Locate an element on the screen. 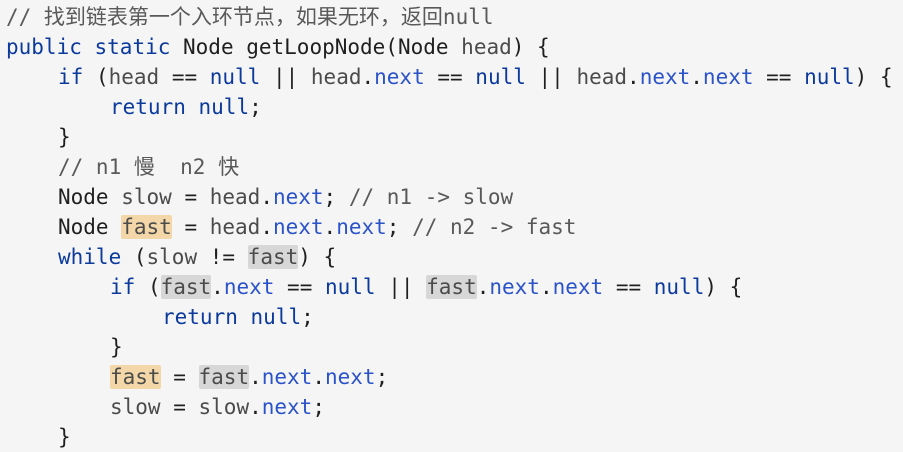 This screenshot has width=903, height=452. code-token: != is located at coordinates (222, 257).